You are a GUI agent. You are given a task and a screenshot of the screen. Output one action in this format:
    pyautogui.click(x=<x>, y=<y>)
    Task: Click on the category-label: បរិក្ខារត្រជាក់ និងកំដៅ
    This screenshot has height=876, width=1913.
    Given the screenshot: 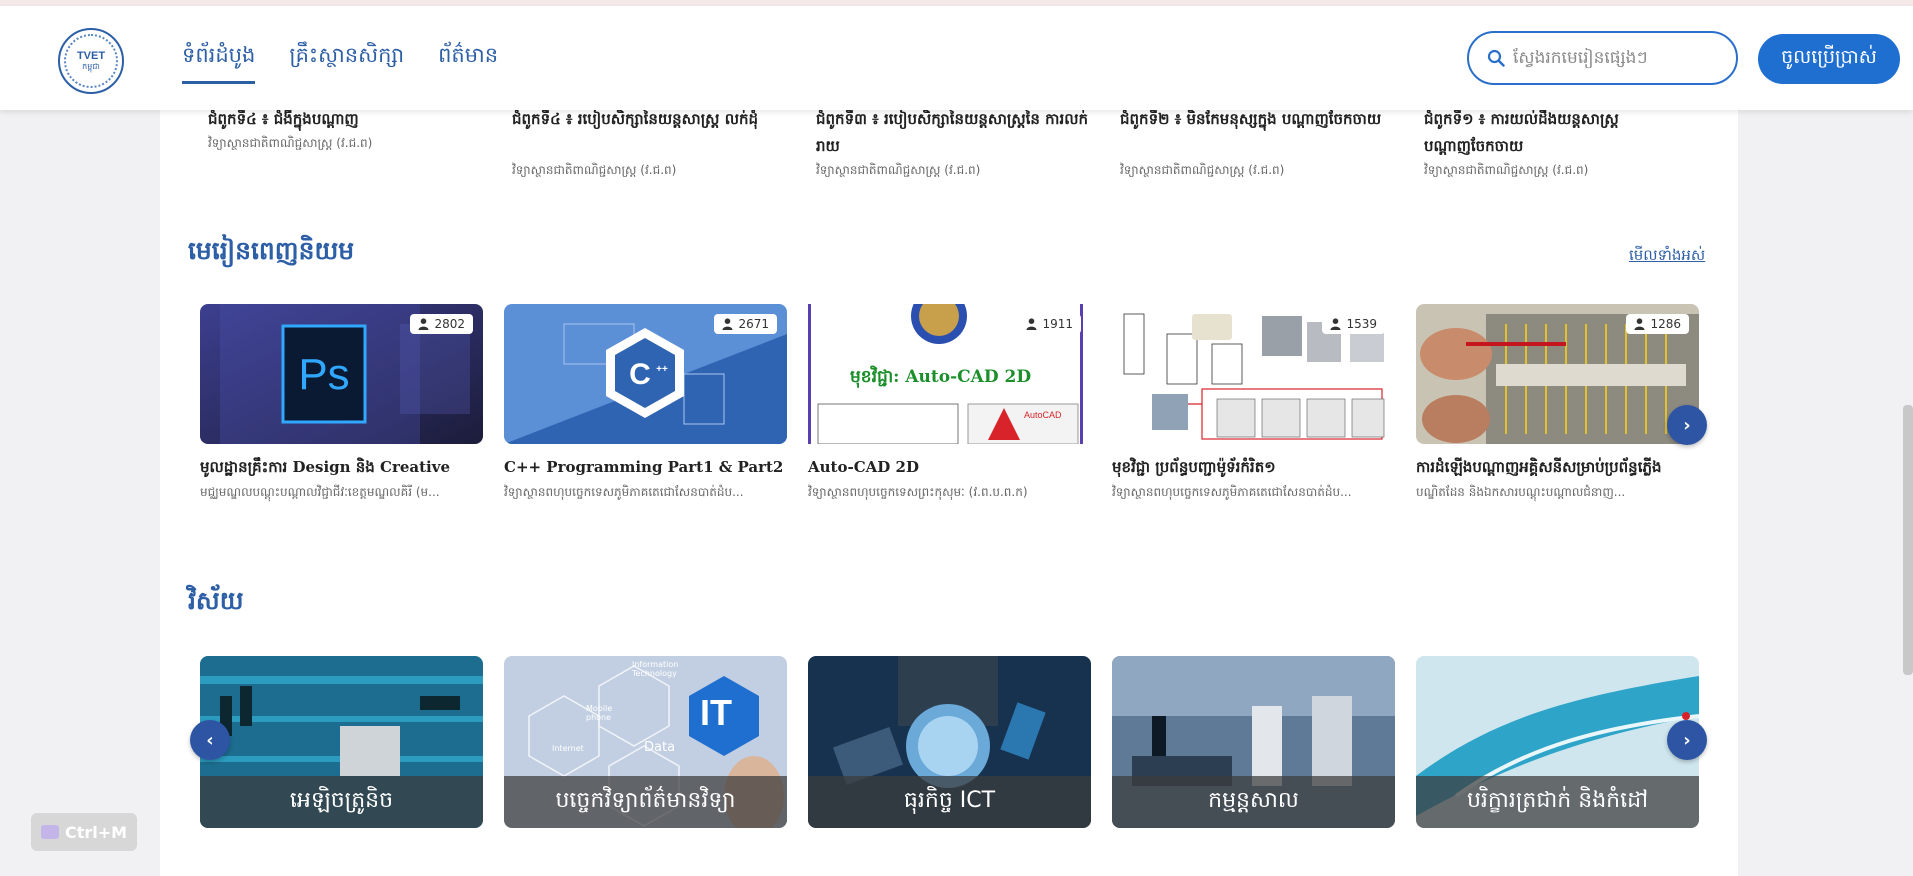 What is the action you would take?
    pyautogui.click(x=1557, y=802)
    